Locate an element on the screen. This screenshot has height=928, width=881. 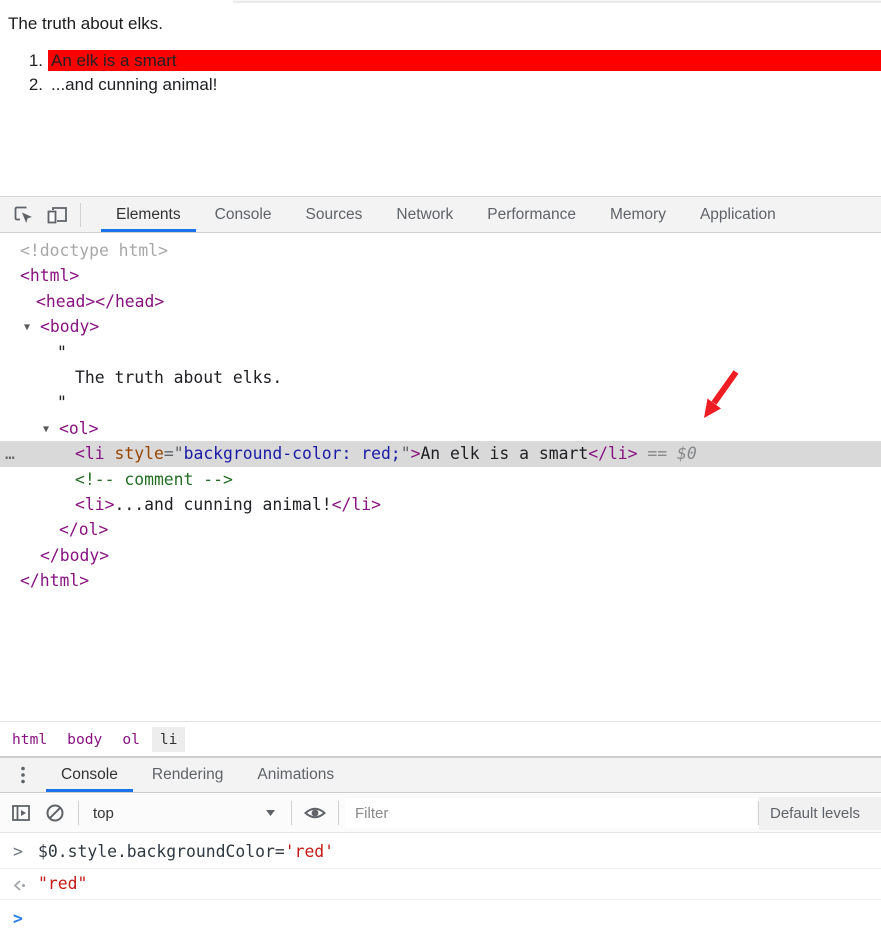
list-item-number: 1. is located at coordinates (35, 60).